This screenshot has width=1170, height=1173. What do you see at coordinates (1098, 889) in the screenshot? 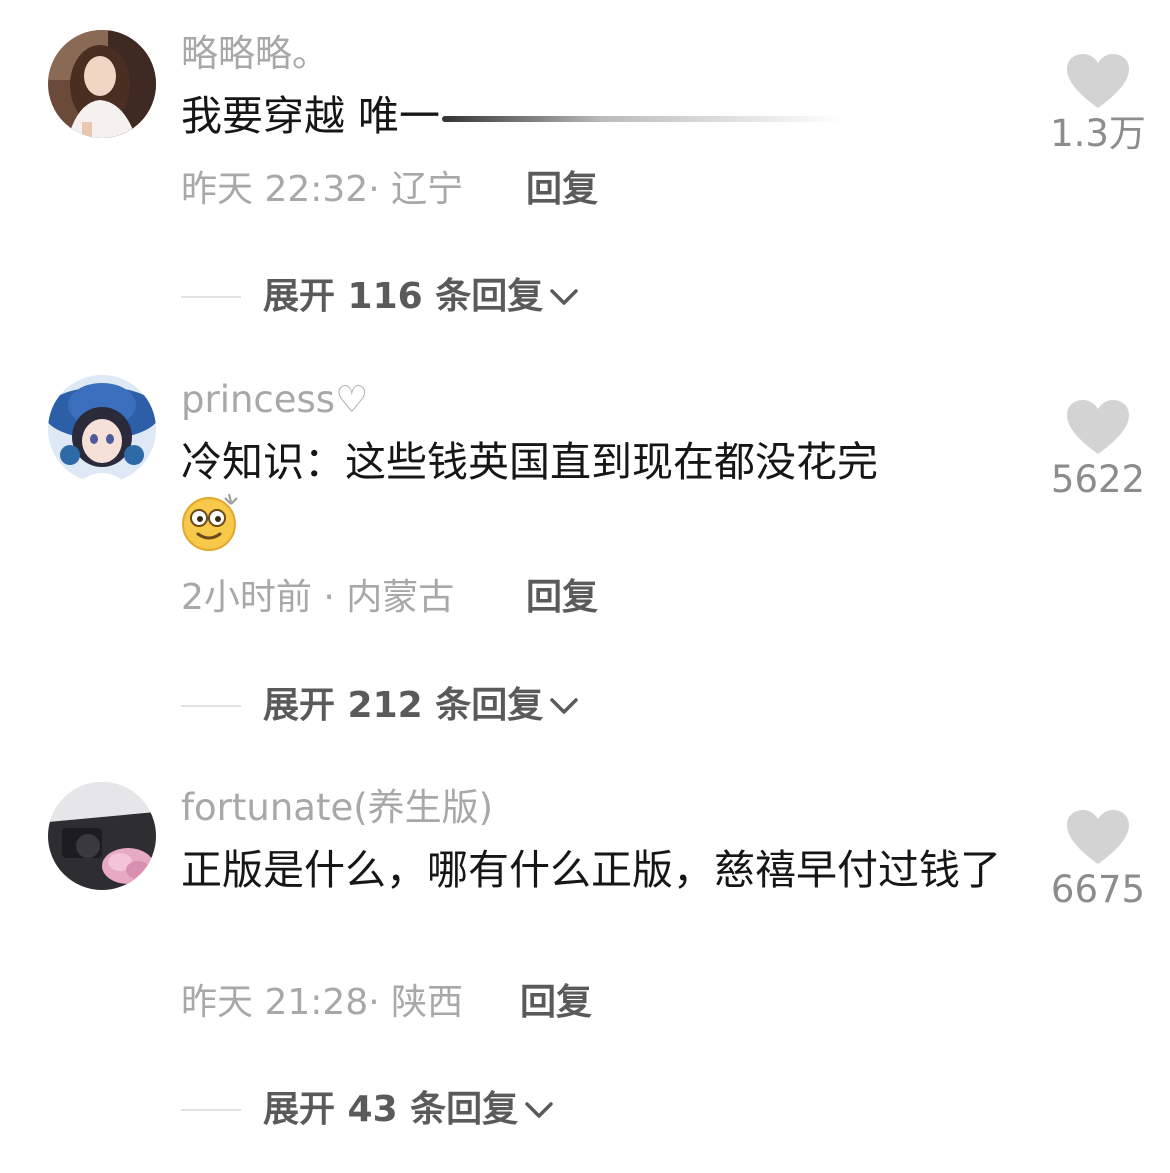
I see `like-count: 6675` at bounding box center [1098, 889].